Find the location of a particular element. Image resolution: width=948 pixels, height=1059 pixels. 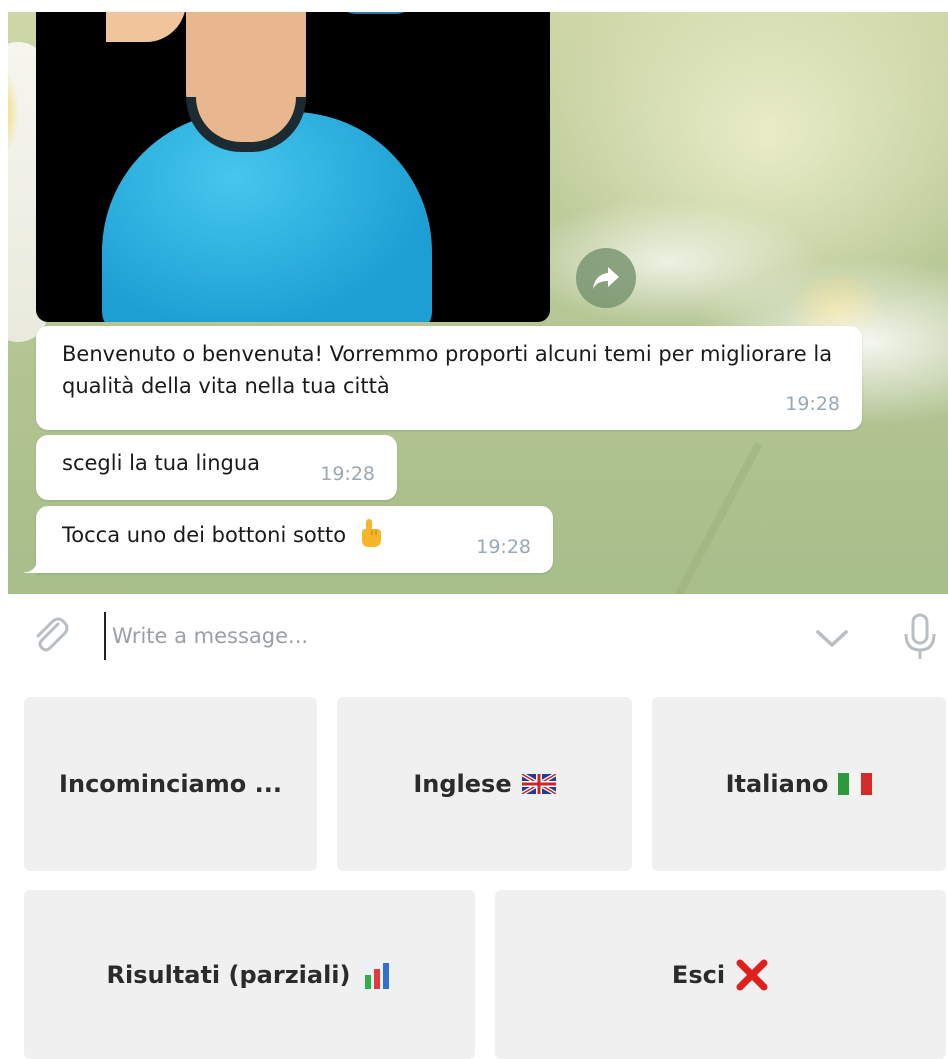

keyboard-button-italian: Italiano is located at coordinates (799, 784).